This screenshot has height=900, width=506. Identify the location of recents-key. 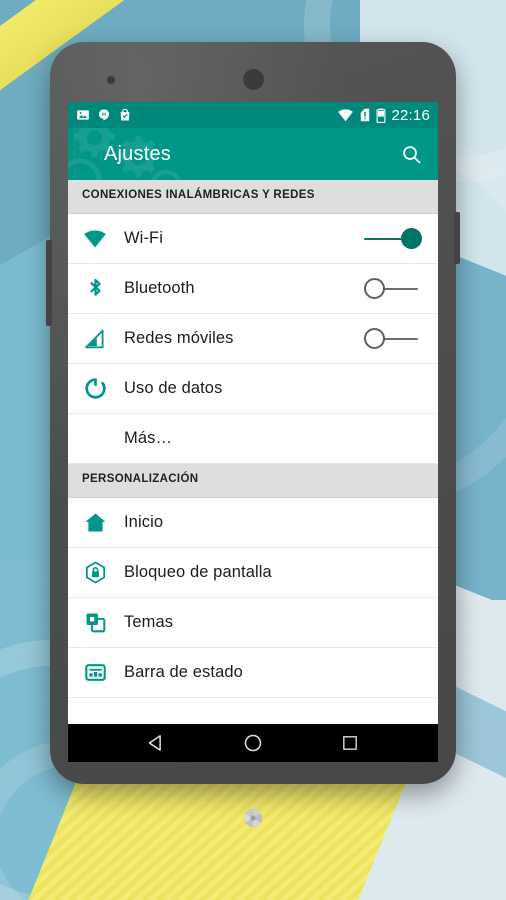
(350, 743).